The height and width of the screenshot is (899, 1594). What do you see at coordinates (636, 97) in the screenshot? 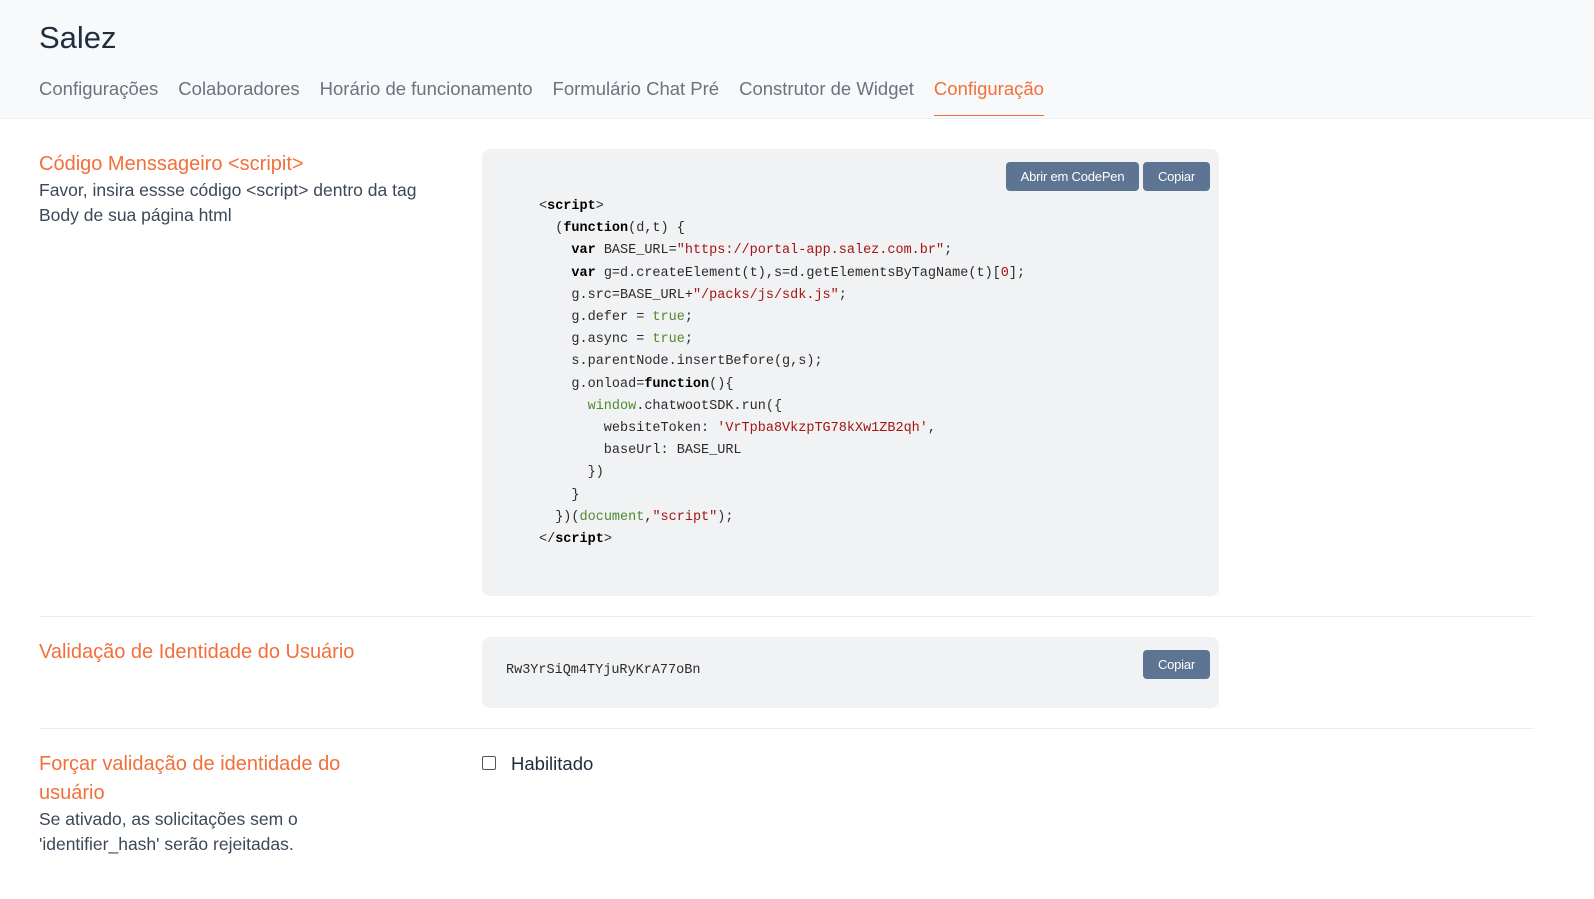
I see `tab-formulario-chat-pre: Formulário Chat Pré` at bounding box center [636, 97].